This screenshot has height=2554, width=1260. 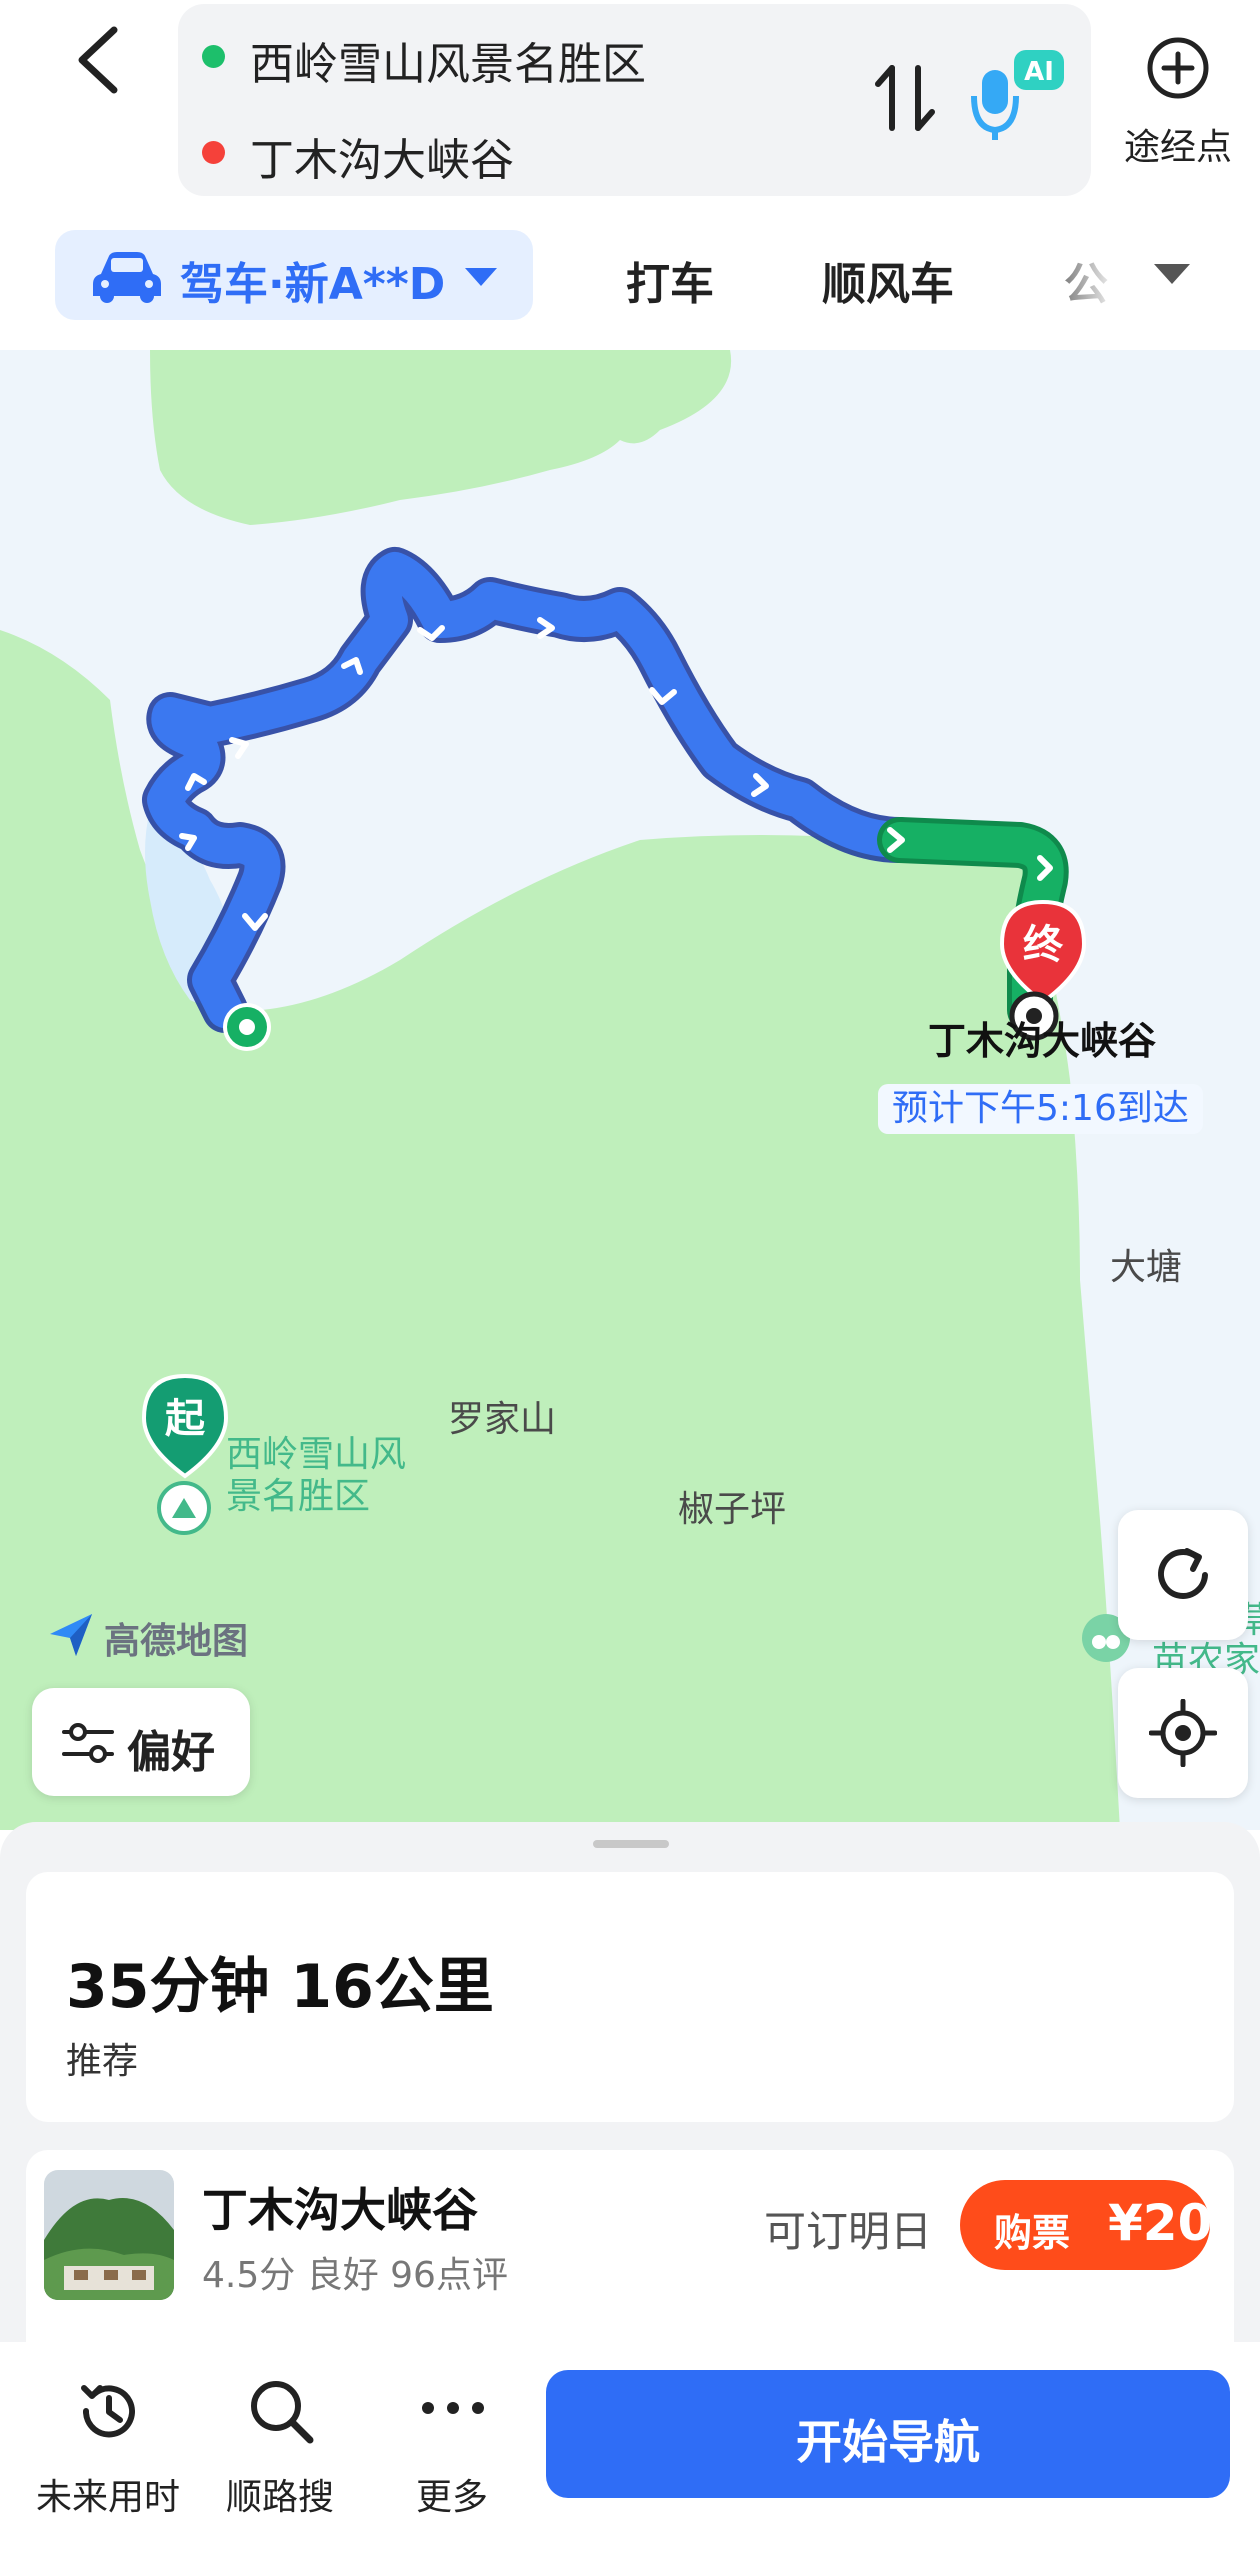 I want to click on route-tag: 推荐, so click(x=102, y=2061).